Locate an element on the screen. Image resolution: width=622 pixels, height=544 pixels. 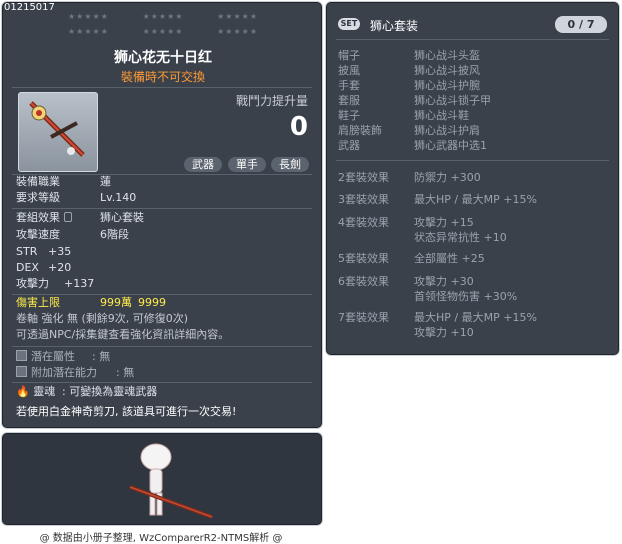
set-piece-row: 肩膀裝飾 狮心战斗护肩 is located at coordinates (473, 130).